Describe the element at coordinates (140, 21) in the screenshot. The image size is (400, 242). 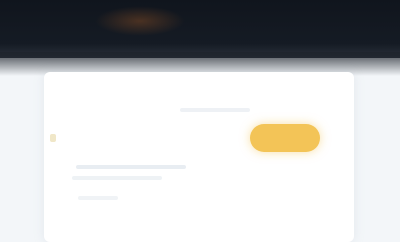
I see `header-logo-glow` at that location.